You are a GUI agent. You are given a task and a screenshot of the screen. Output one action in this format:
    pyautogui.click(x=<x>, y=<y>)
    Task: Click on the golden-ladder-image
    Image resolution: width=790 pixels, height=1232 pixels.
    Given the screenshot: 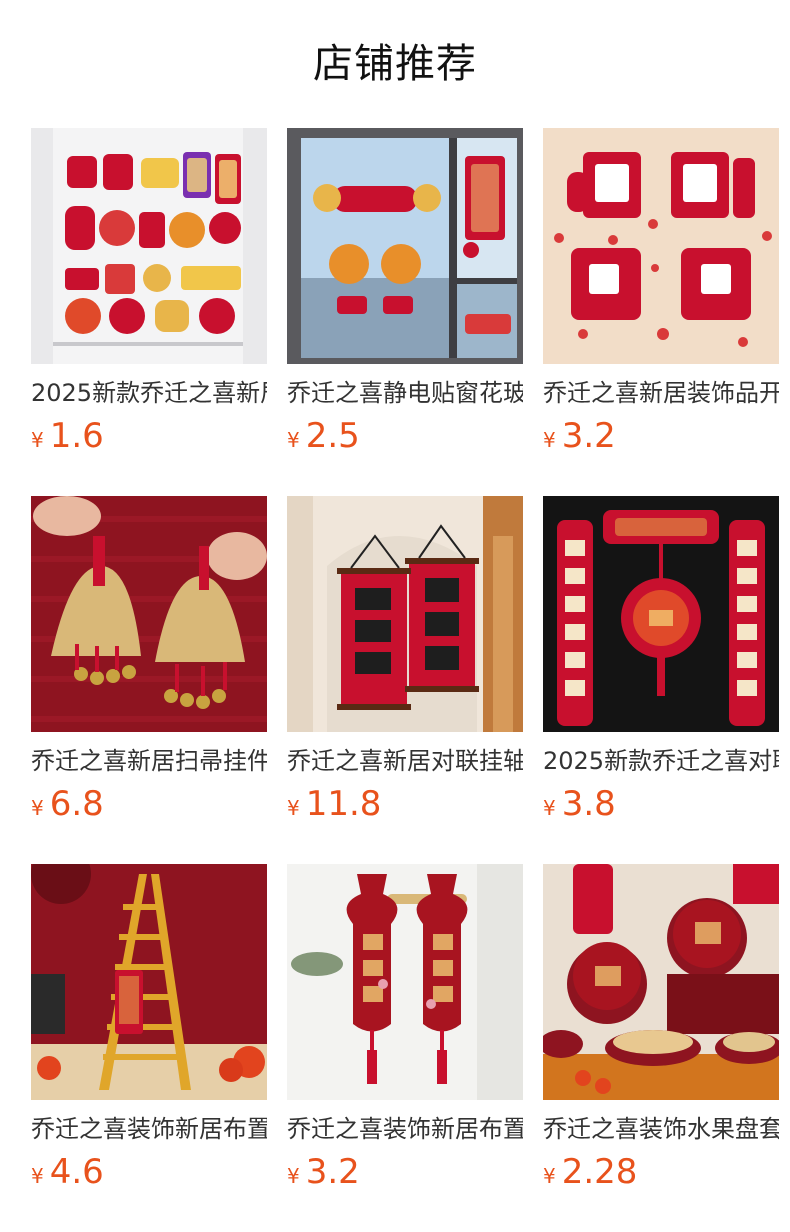 What is the action you would take?
    pyautogui.click(x=149, y=982)
    